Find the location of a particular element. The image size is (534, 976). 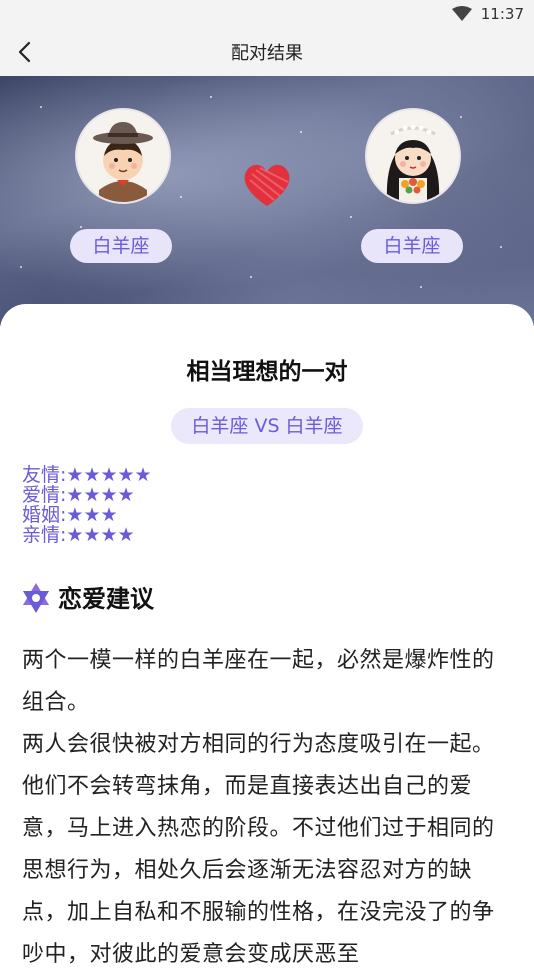

rating-row-love: 爱情:★★★★ is located at coordinates (87, 495).